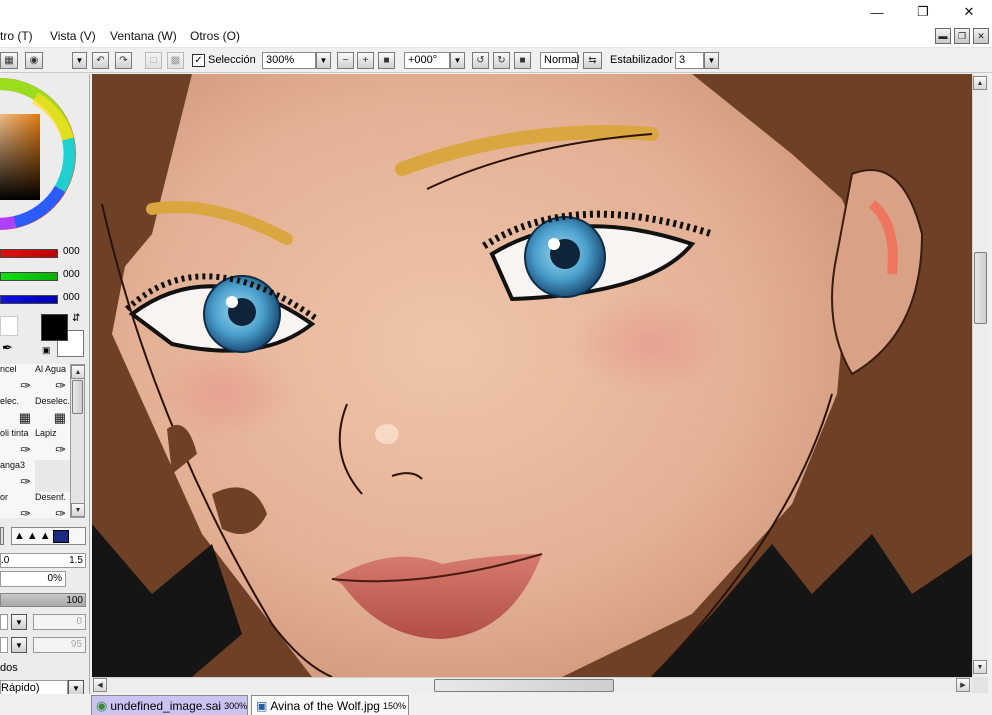 Image resolution: width=992 pixels, height=715 pixels. Describe the element at coordinates (323, 60) in the screenshot. I see `zoom-dropdown: ▼` at that location.